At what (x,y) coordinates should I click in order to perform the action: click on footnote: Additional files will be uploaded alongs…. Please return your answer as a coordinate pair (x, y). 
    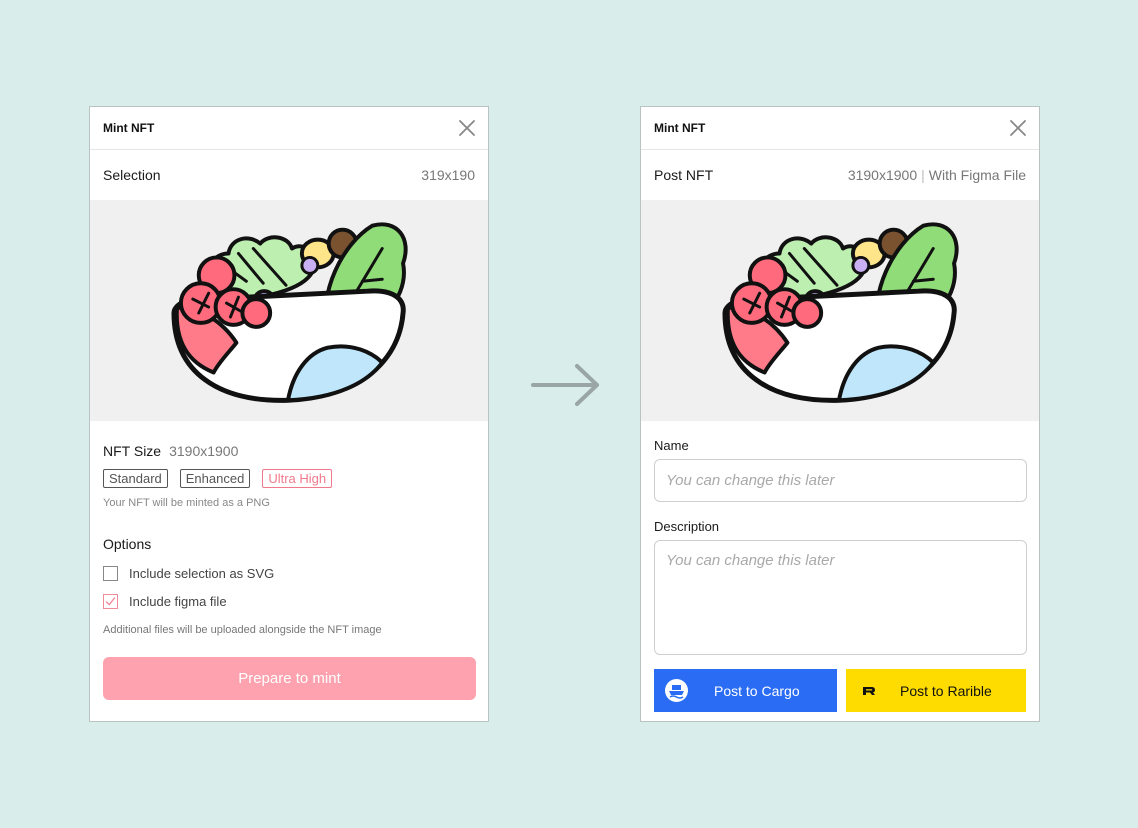
    Looking at the image, I should click on (242, 630).